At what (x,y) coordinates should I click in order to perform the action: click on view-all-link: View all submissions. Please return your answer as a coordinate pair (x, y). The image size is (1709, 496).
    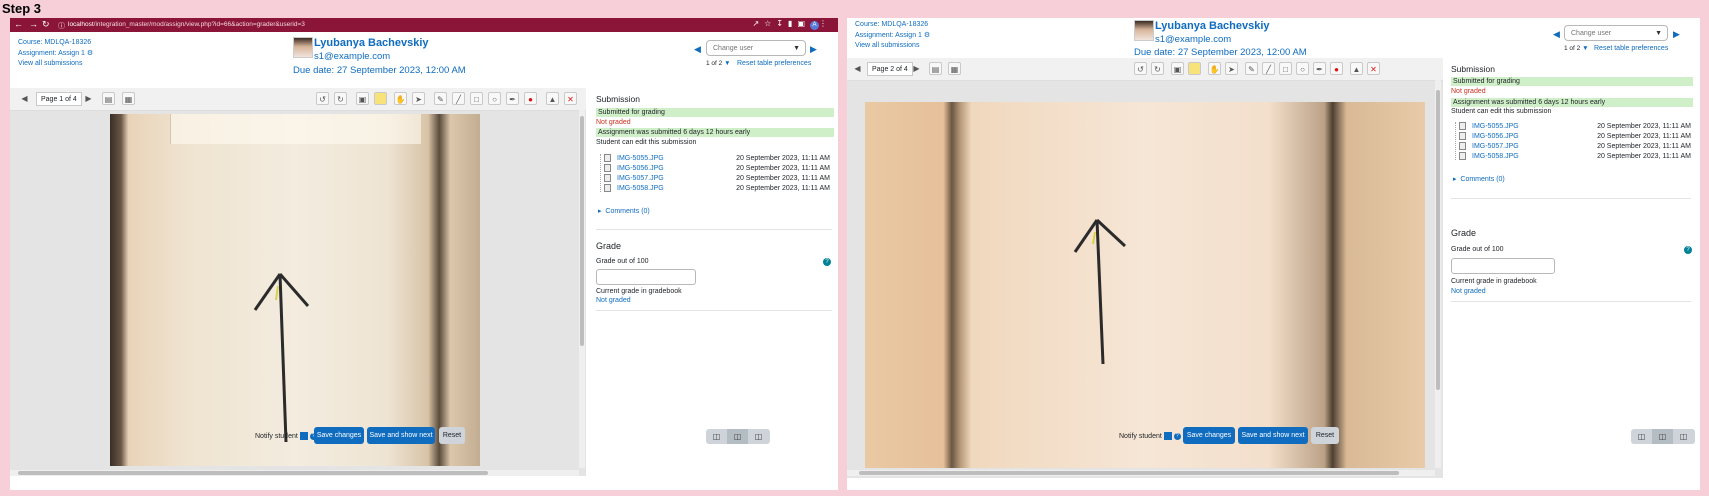
    Looking at the image, I should click on (892, 46).